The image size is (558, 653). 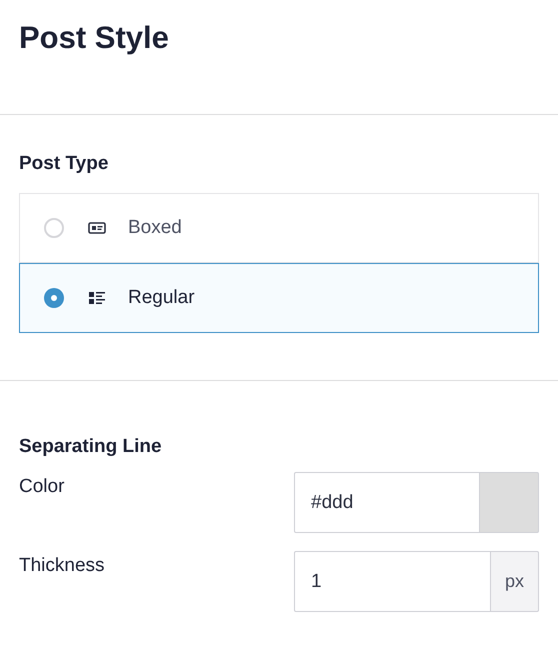 I want to click on color-input: #ddd, so click(x=387, y=502).